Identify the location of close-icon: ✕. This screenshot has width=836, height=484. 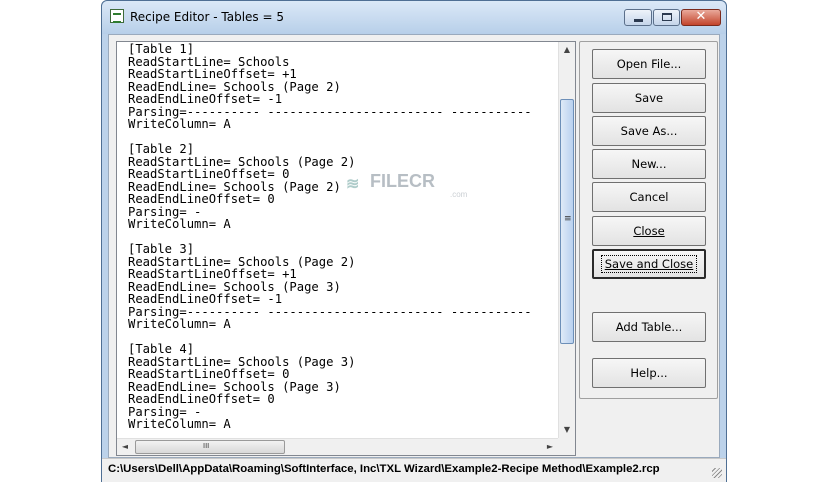
(701, 16).